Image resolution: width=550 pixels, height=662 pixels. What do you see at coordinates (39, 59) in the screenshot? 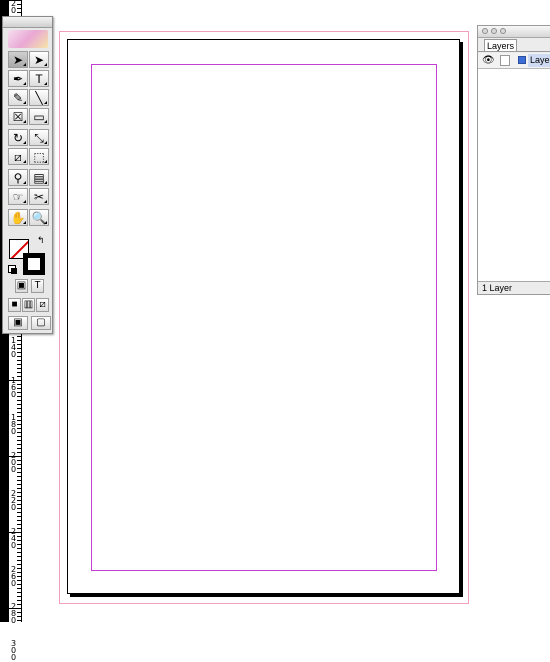
I see `direct-selection-arrow-icon: ➤` at bounding box center [39, 59].